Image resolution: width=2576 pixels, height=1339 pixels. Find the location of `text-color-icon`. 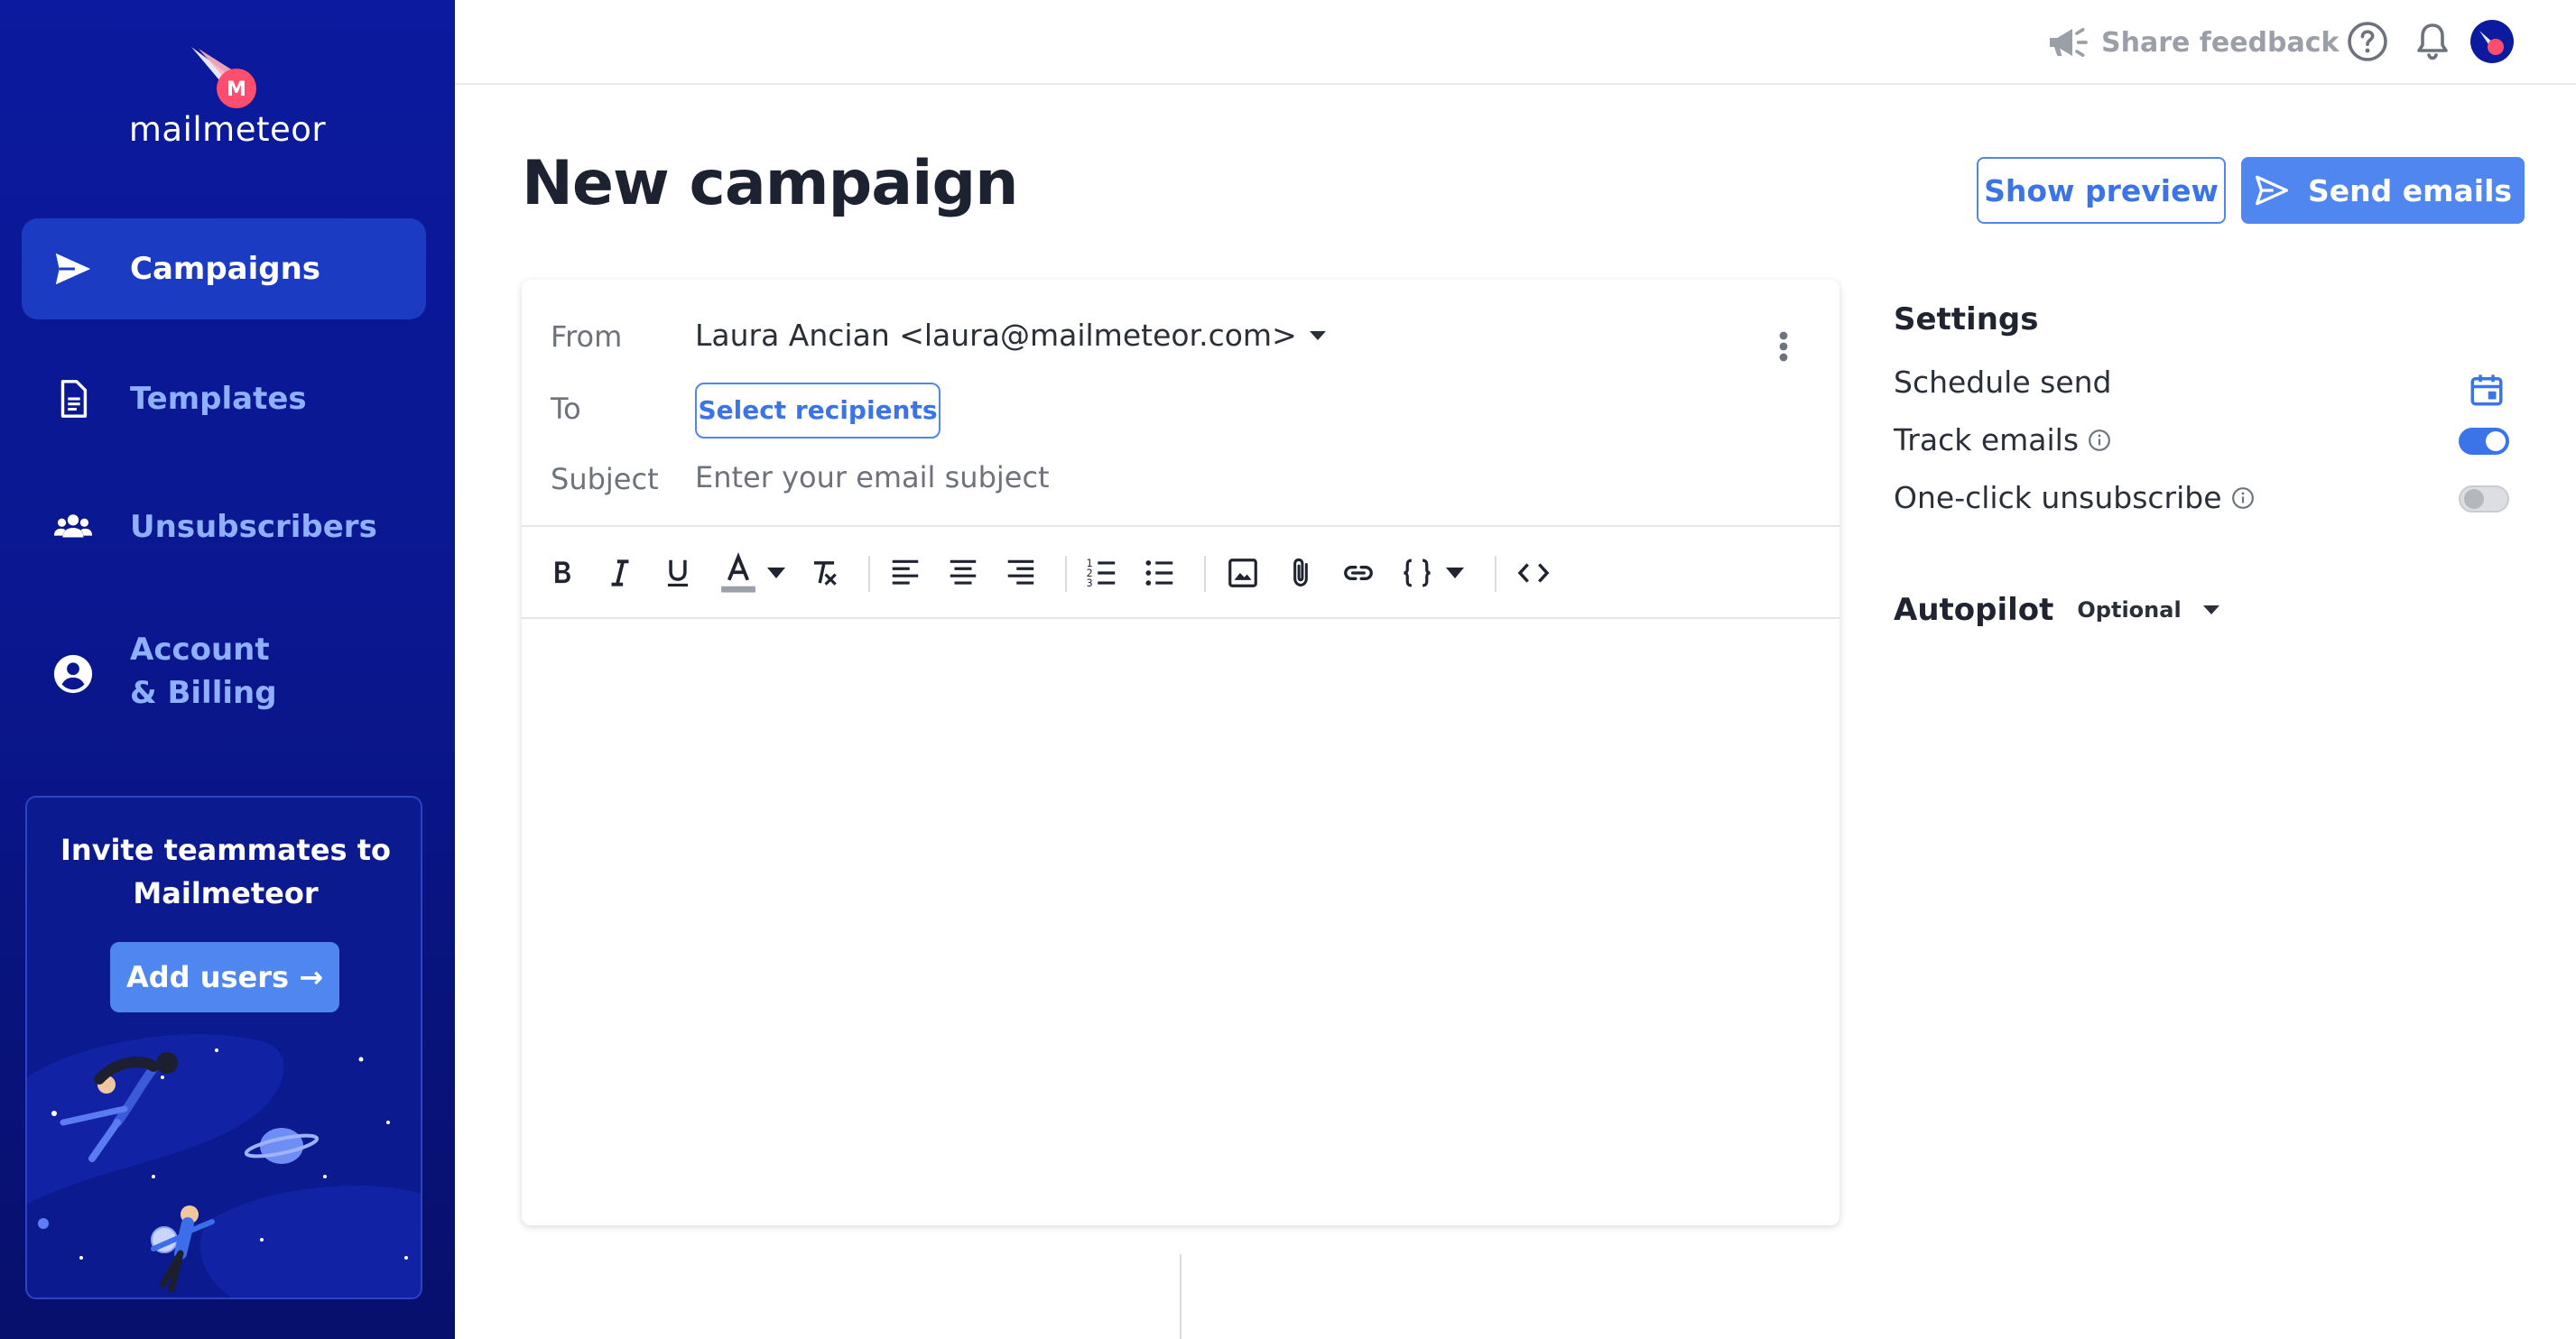

text-color-icon is located at coordinates (738, 574).